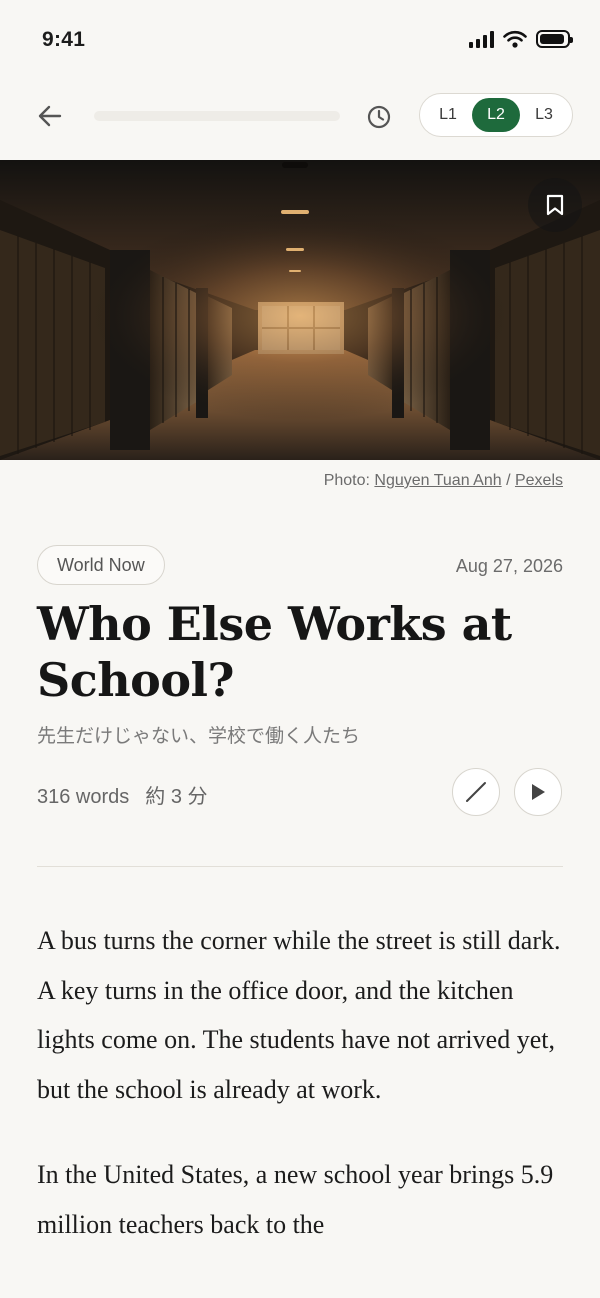  Describe the element at coordinates (217, 116) in the screenshot. I see `reading-progress-bar` at that location.